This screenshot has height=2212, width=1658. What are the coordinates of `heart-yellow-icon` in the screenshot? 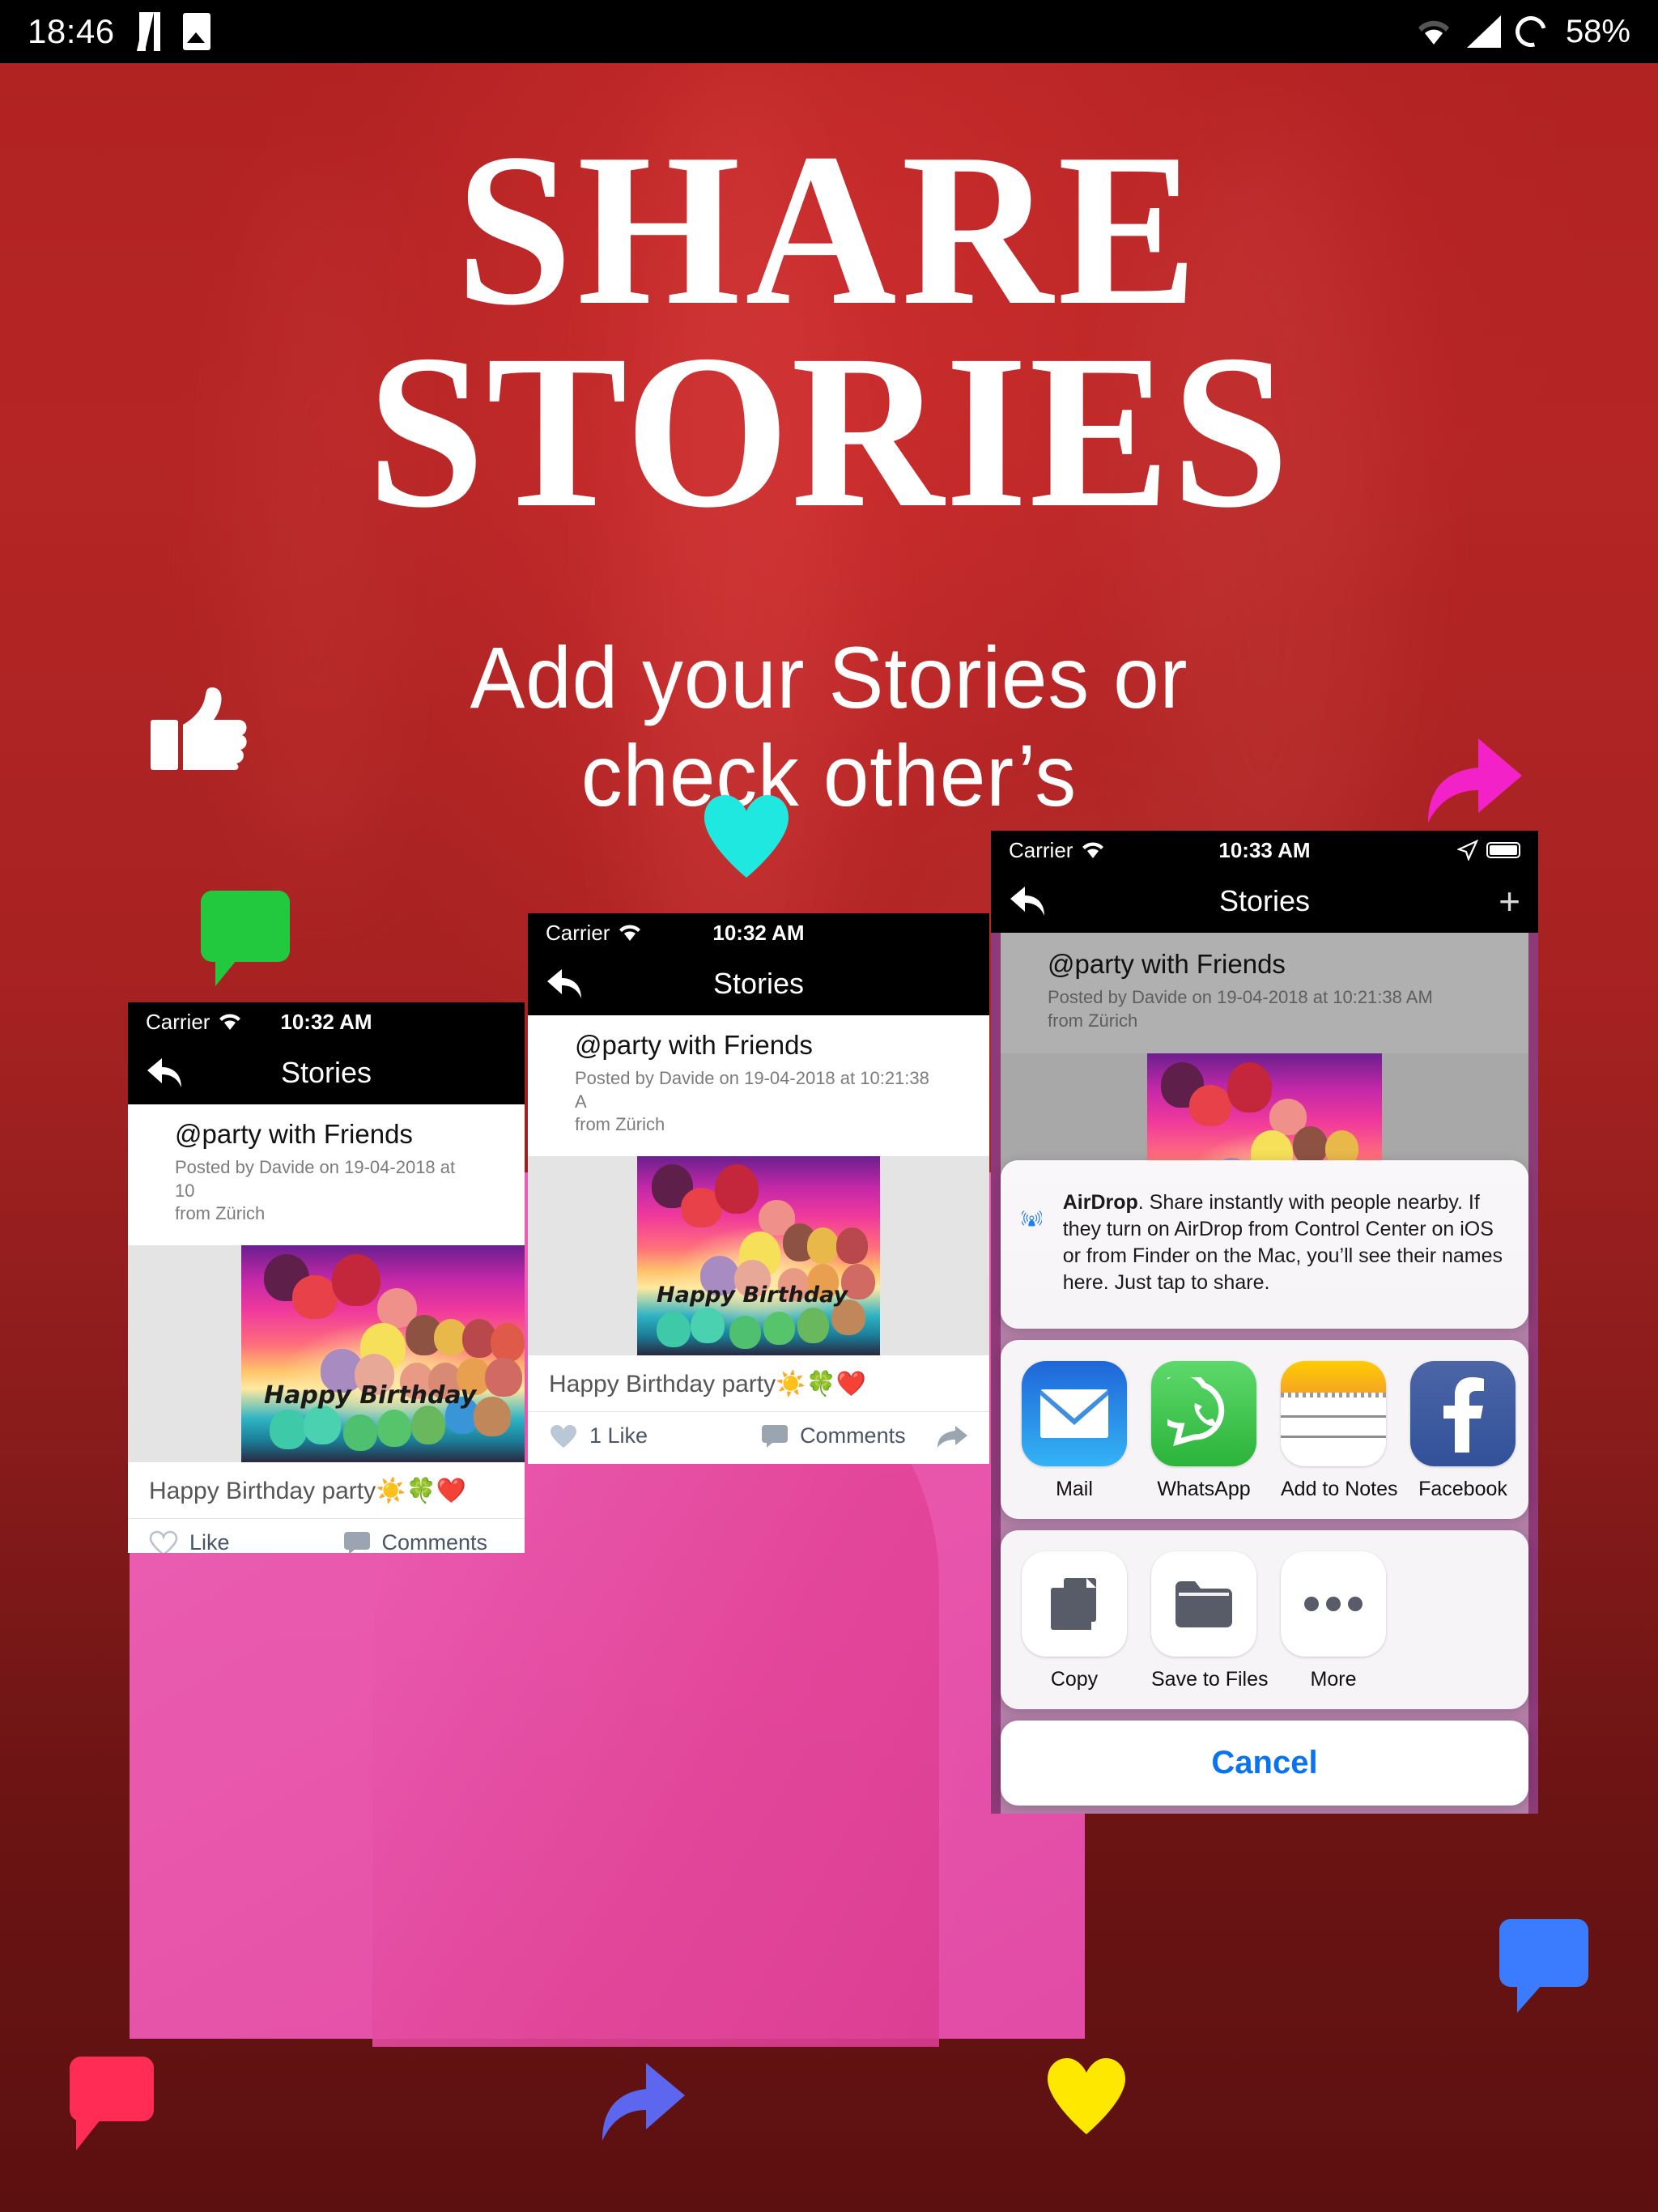 It's located at (1086, 2098).